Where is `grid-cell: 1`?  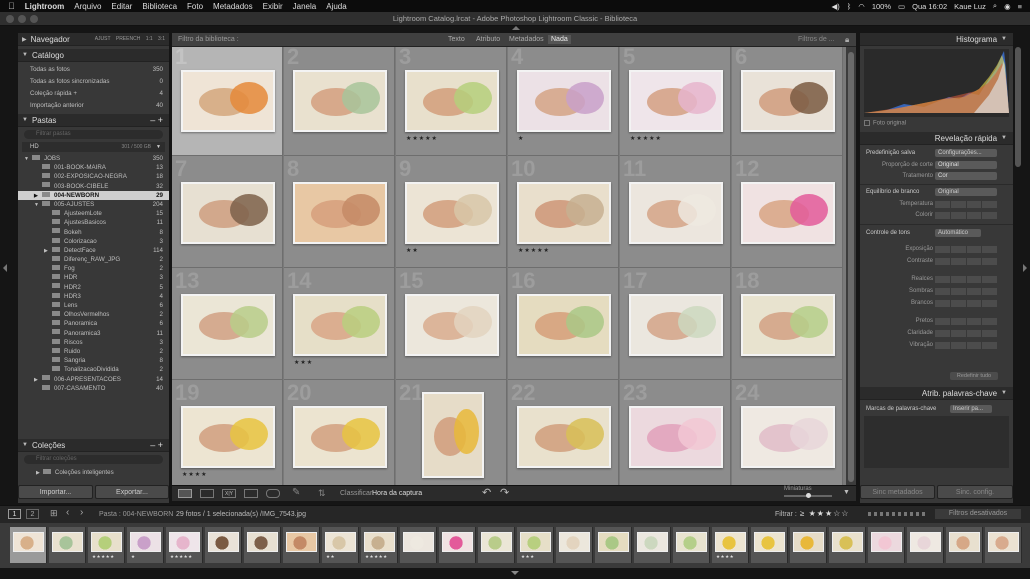 grid-cell: 1 is located at coordinates (227, 101).